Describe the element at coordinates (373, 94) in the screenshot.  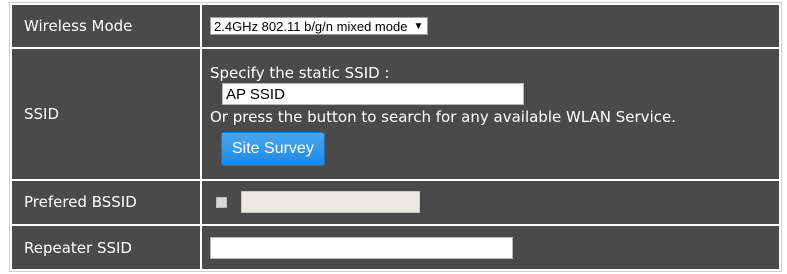
I see `ssid-input` at that location.